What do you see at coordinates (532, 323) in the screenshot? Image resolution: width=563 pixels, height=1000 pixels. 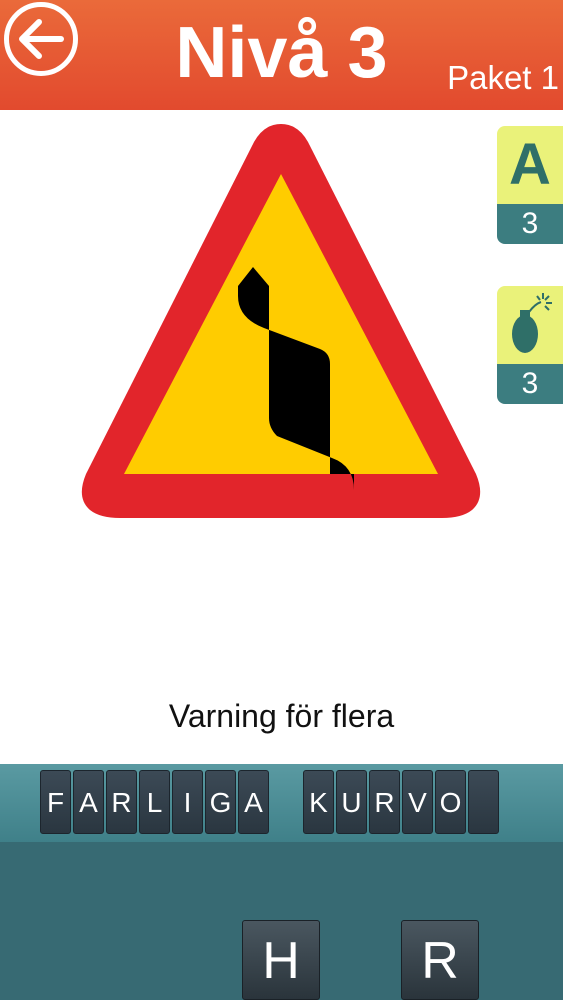 I see `bomb-icon` at bounding box center [532, 323].